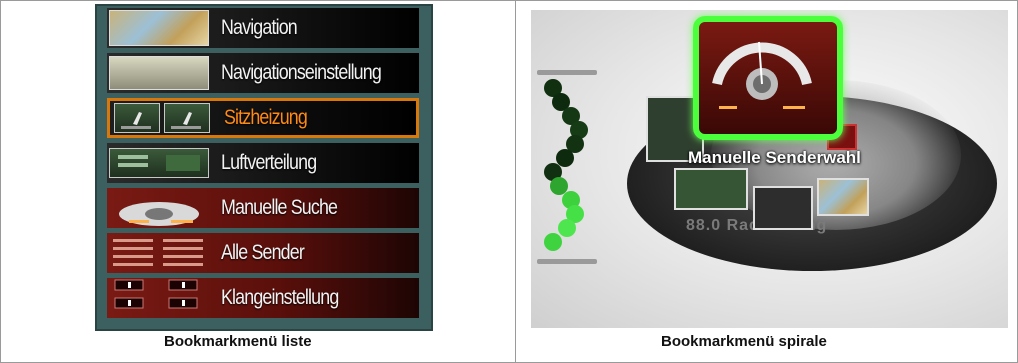  Describe the element at coordinates (744, 341) in the screenshot. I see `caption-spiral: Bookmarkmenü spirale` at that location.